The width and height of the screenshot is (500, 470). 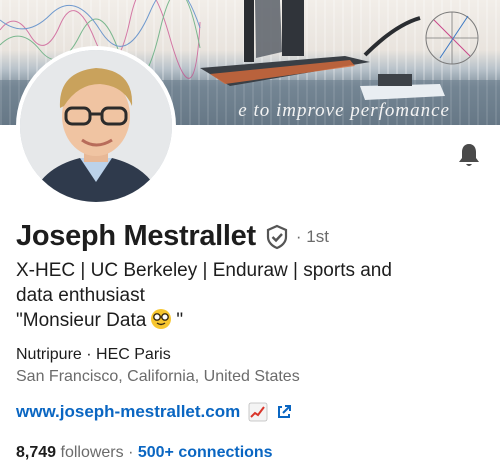 What do you see at coordinates (205, 452) in the screenshot?
I see `connections-link: 500+ connections` at bounding box center [205, 452].